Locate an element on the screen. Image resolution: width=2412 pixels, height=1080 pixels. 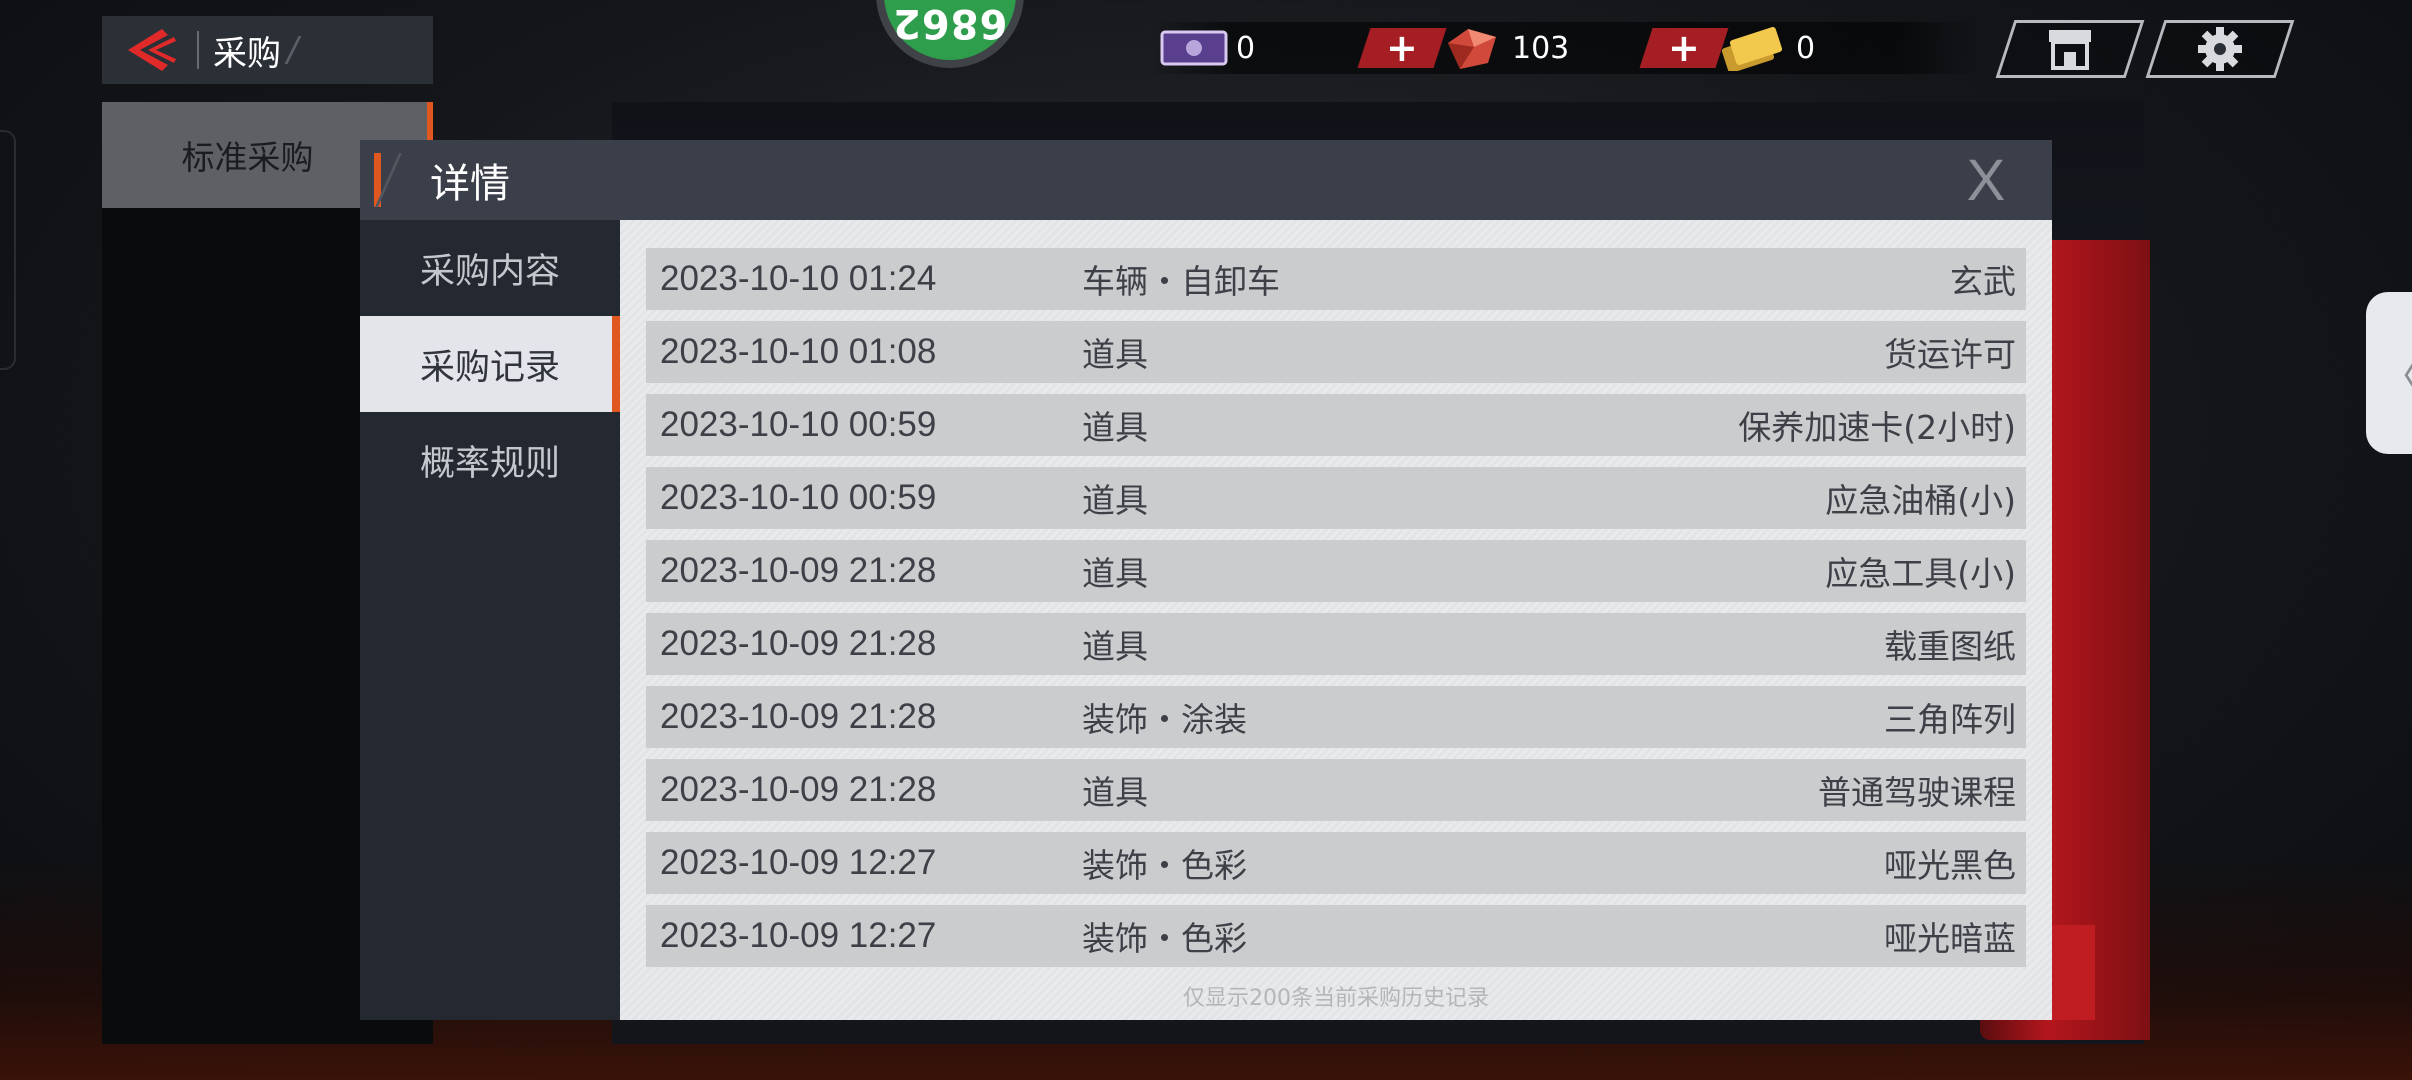
tab-label: 采购记录 is located at coordinates (489, 367).